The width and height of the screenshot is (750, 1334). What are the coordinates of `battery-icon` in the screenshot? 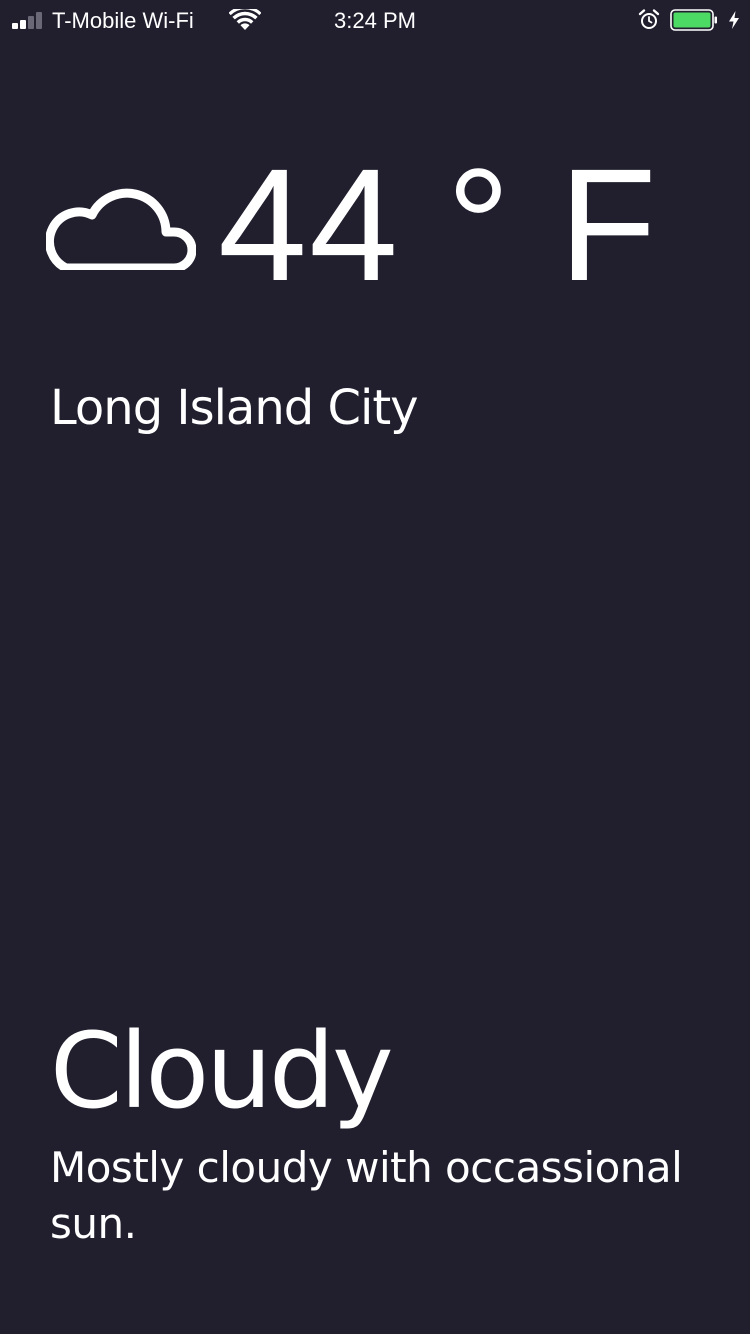 It's located at (693, 20).